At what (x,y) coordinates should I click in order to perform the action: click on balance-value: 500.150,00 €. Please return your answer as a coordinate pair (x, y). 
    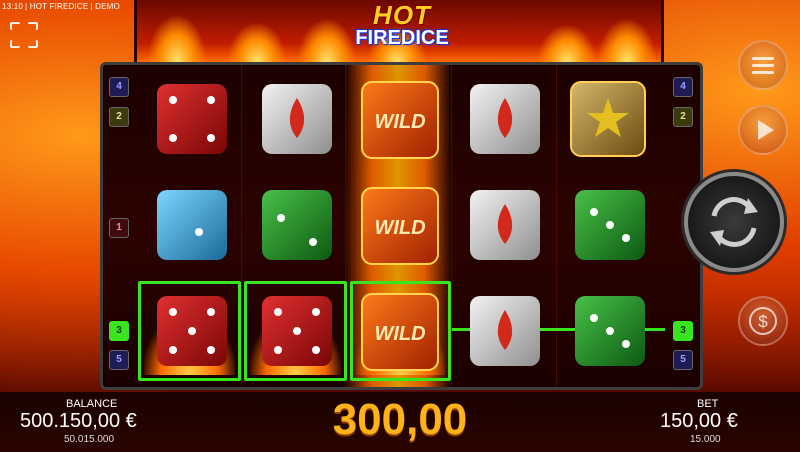
    Looking at the image, I should click on (78, 421).